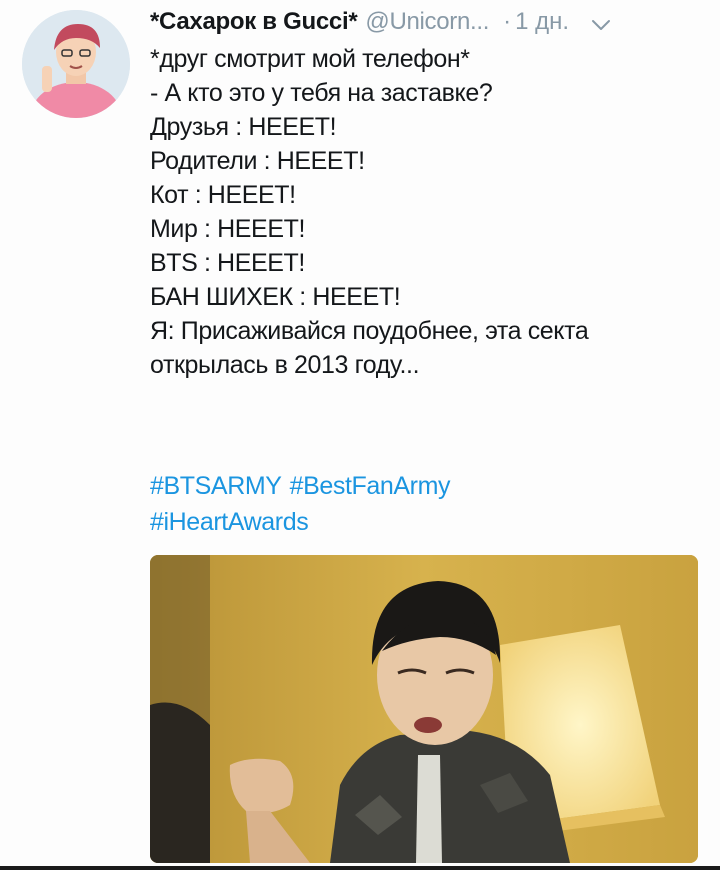 This screenshot has height=870, width=720. Describe the element at coordinates (430, 504) in the screenshot. I see `hashtag-list: #BTSARMY #BestFanArmy #iHeartAwards` at that location.